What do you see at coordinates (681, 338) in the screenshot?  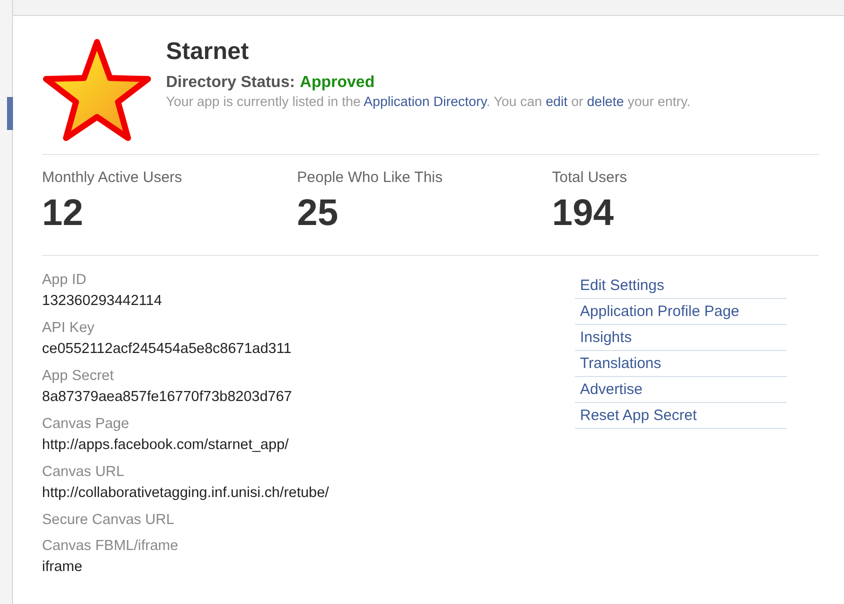 I see `menu-link: Insights` at bounding box center [681, 338].